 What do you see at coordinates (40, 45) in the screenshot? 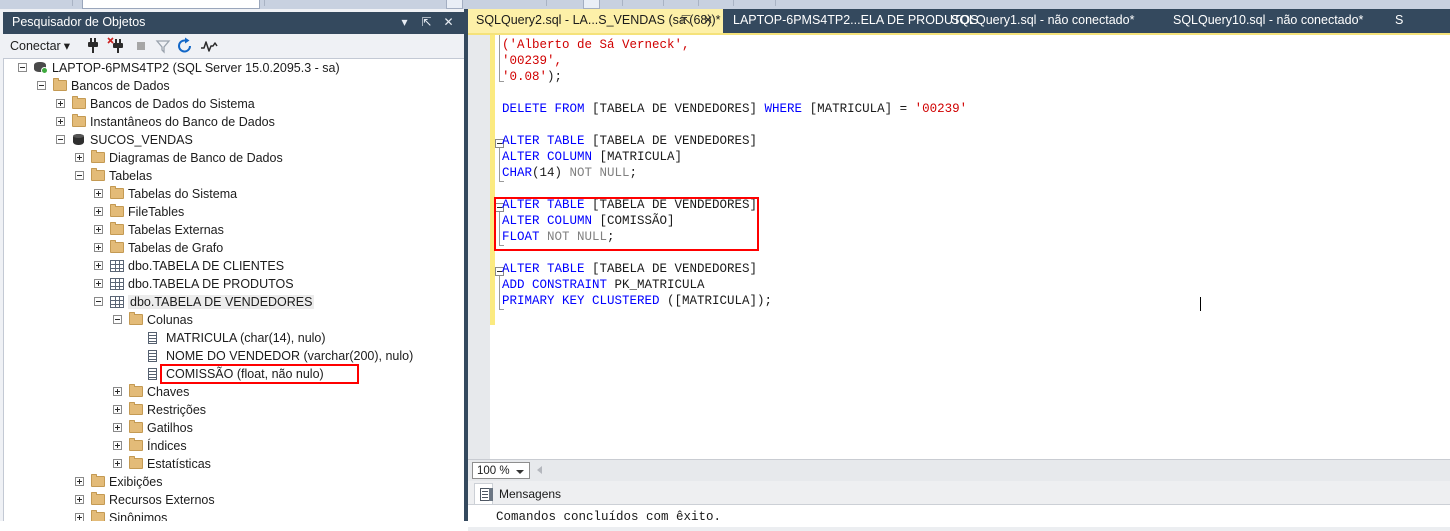
I see `connect-button: Conectar ▾` at bounding box center [40, 45].